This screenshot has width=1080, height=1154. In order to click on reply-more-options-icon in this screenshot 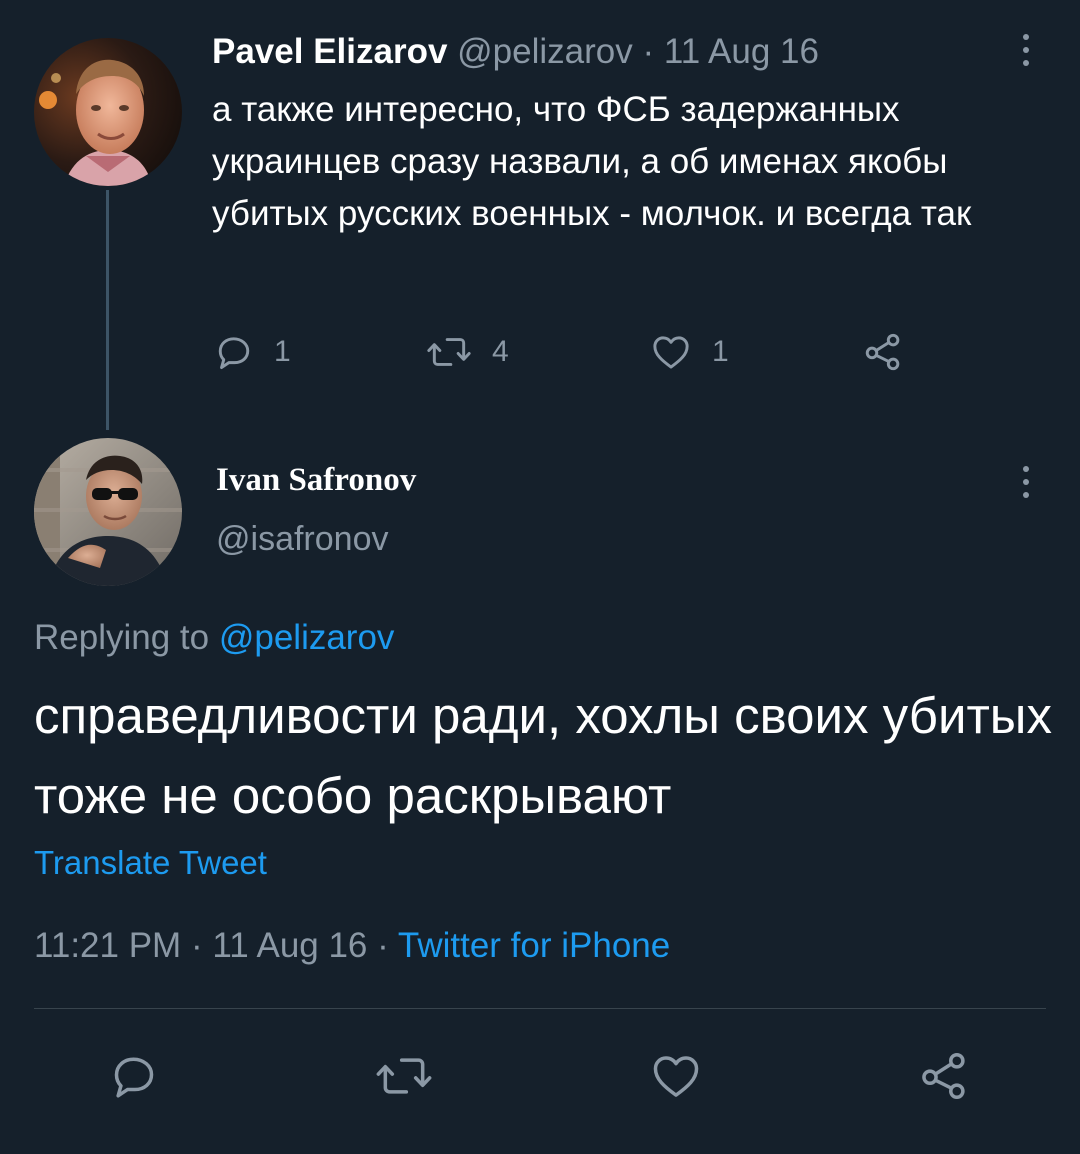, I will do `click(1026, 482)`.